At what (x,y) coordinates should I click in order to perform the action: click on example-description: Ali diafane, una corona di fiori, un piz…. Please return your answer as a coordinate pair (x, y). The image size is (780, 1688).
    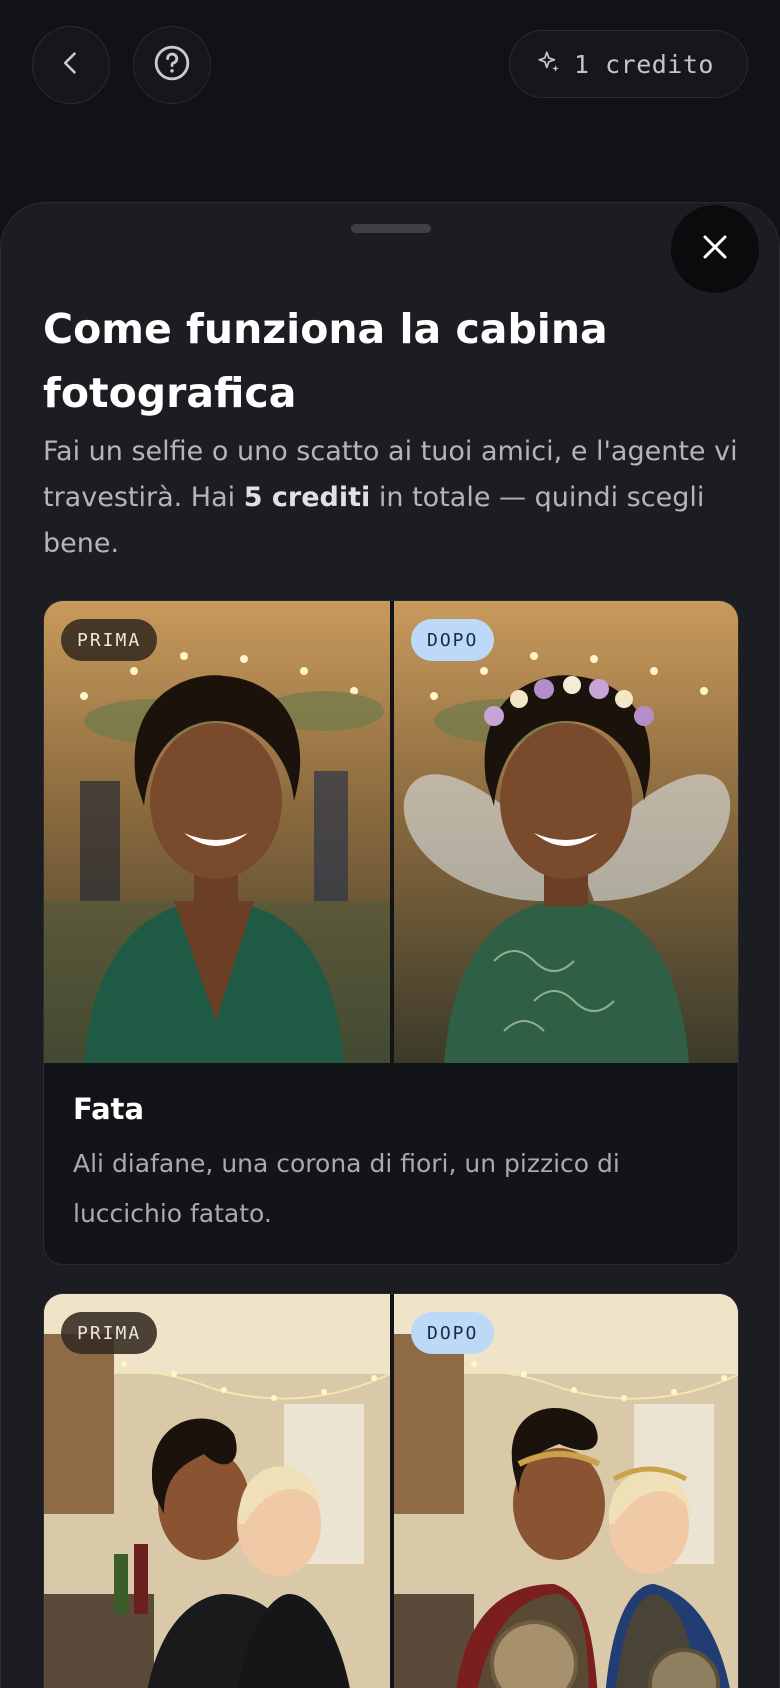
    Looking at the image, I should click on (346, 1188).